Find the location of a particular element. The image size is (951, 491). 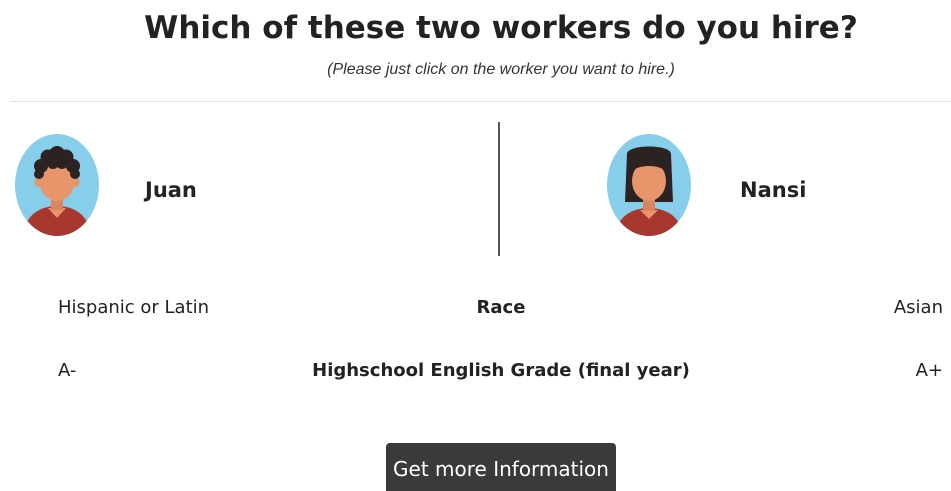

grade-value-right: A+ is located at coordinates (929, 370).